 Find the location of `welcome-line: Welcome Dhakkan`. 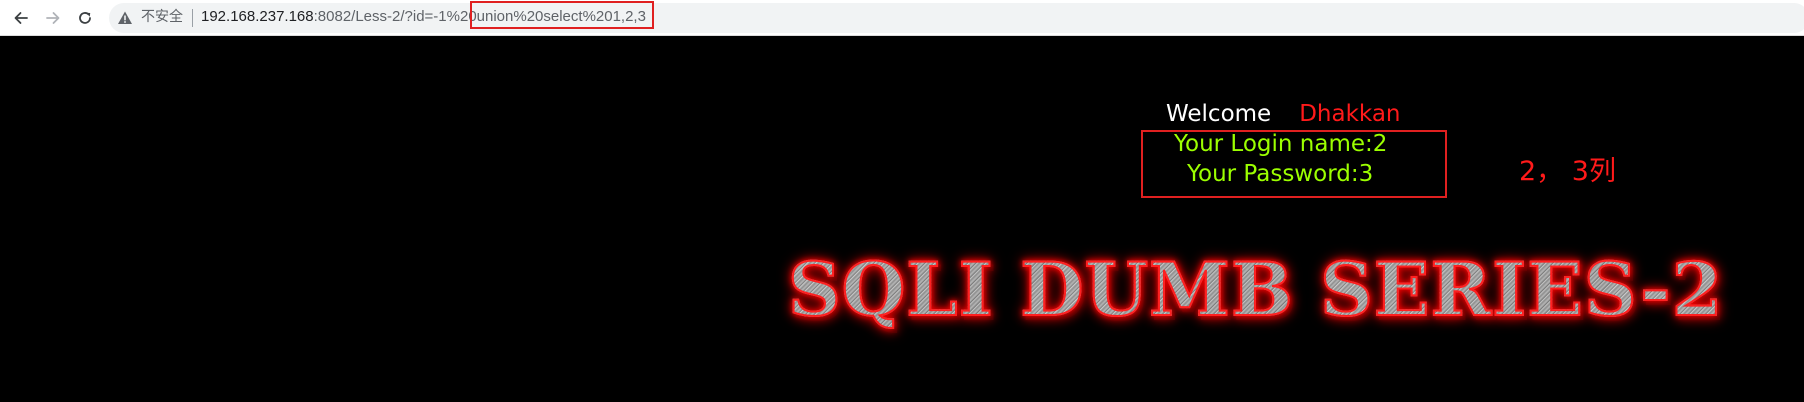

welcome-line: Welcome Dhakkan is located at coordinates (1283, 114).